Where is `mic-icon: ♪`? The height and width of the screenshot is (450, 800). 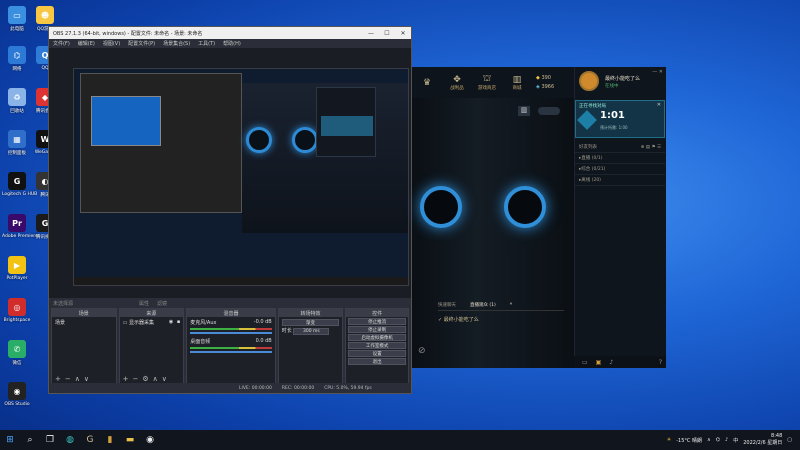
mic-icon: ♪ is located at coordinates (611, 362).